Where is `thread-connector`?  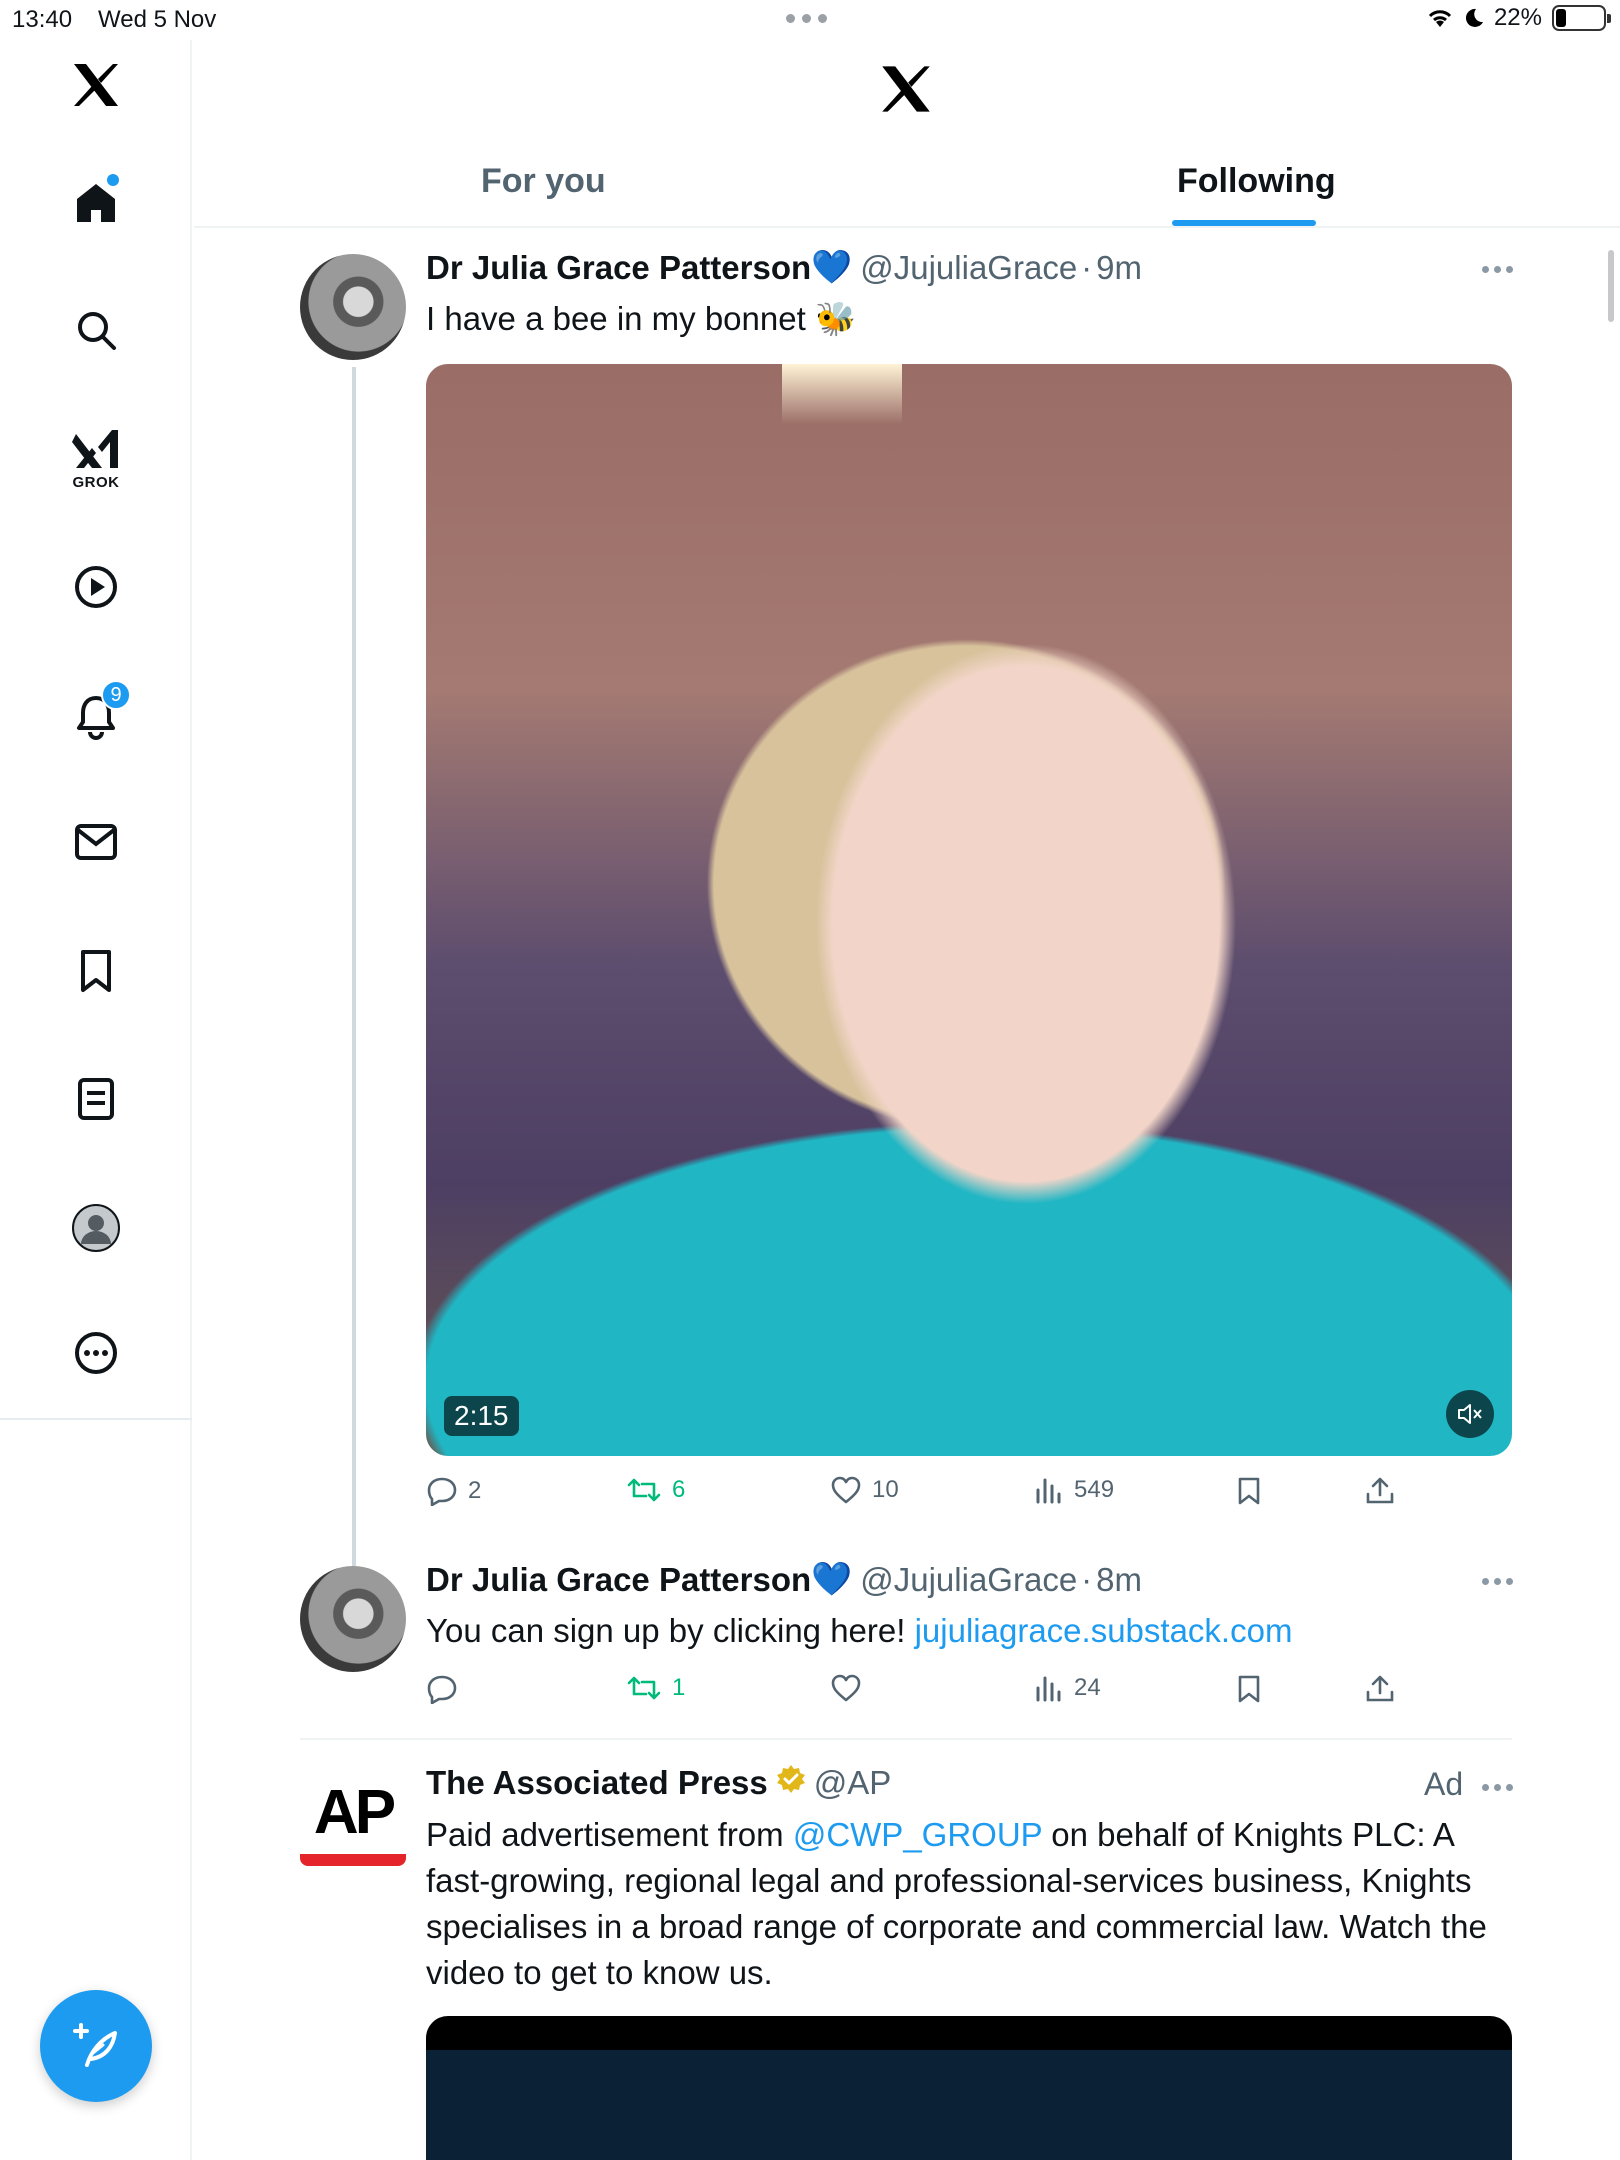
thread-connector is located at coordinates (354, 967).